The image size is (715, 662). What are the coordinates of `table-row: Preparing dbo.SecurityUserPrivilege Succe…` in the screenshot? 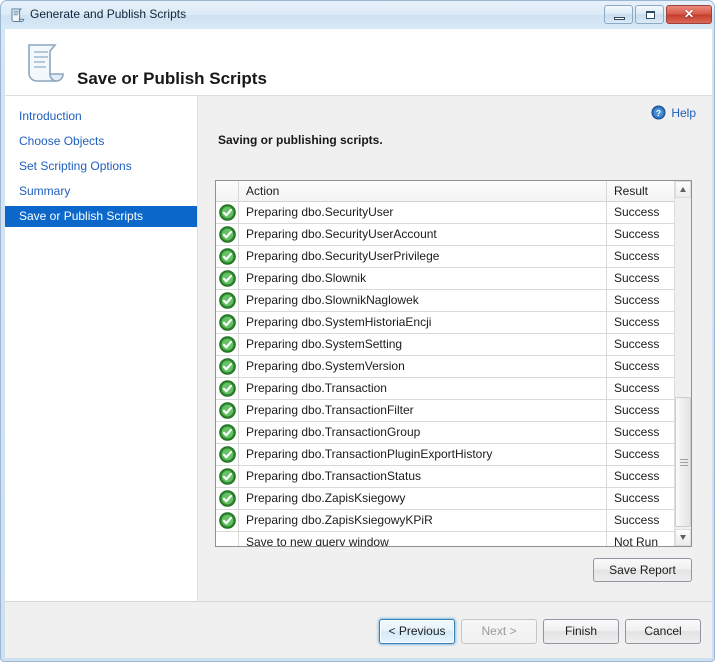 It's located at (453, 257).